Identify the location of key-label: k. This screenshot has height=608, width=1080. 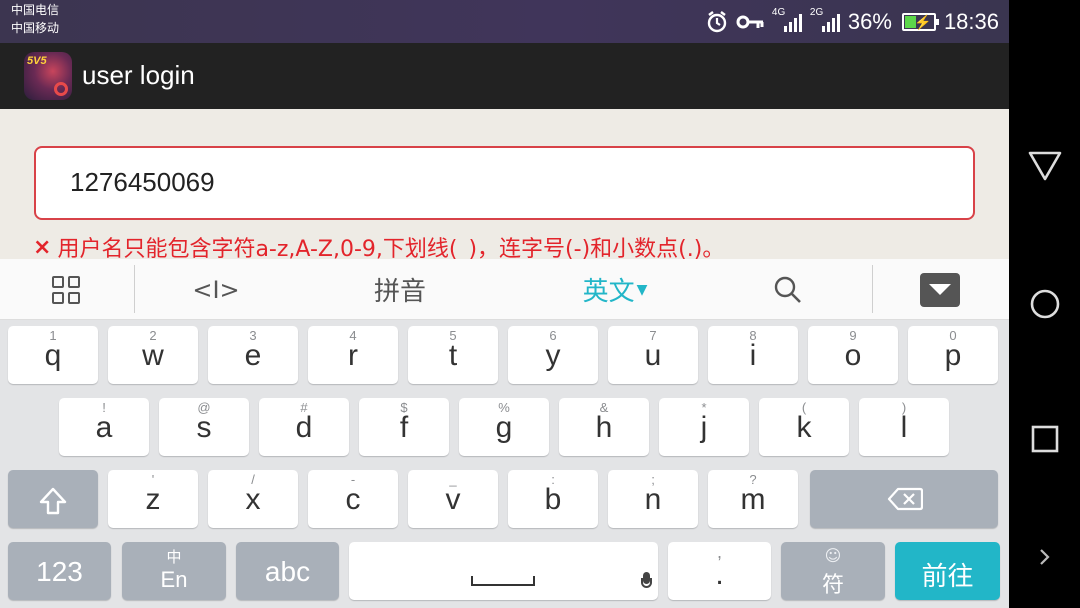
(804, 427).